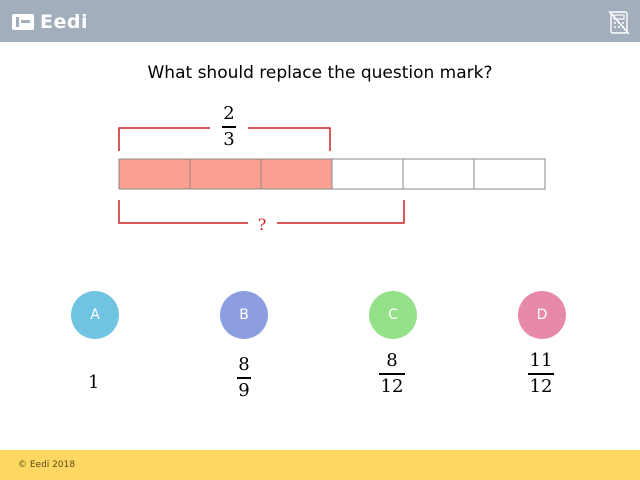 This screenshot has height=480, width=640. I want to click on option-b-answer: 8 9, so click(244, 378).